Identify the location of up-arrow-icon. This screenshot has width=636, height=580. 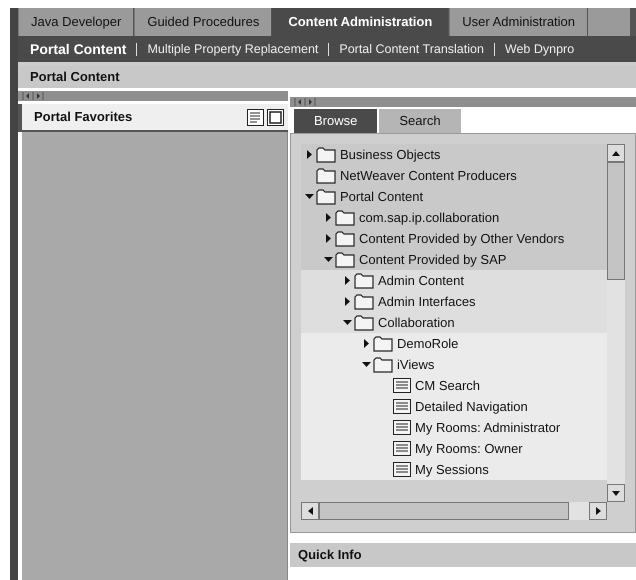
(616, 153).